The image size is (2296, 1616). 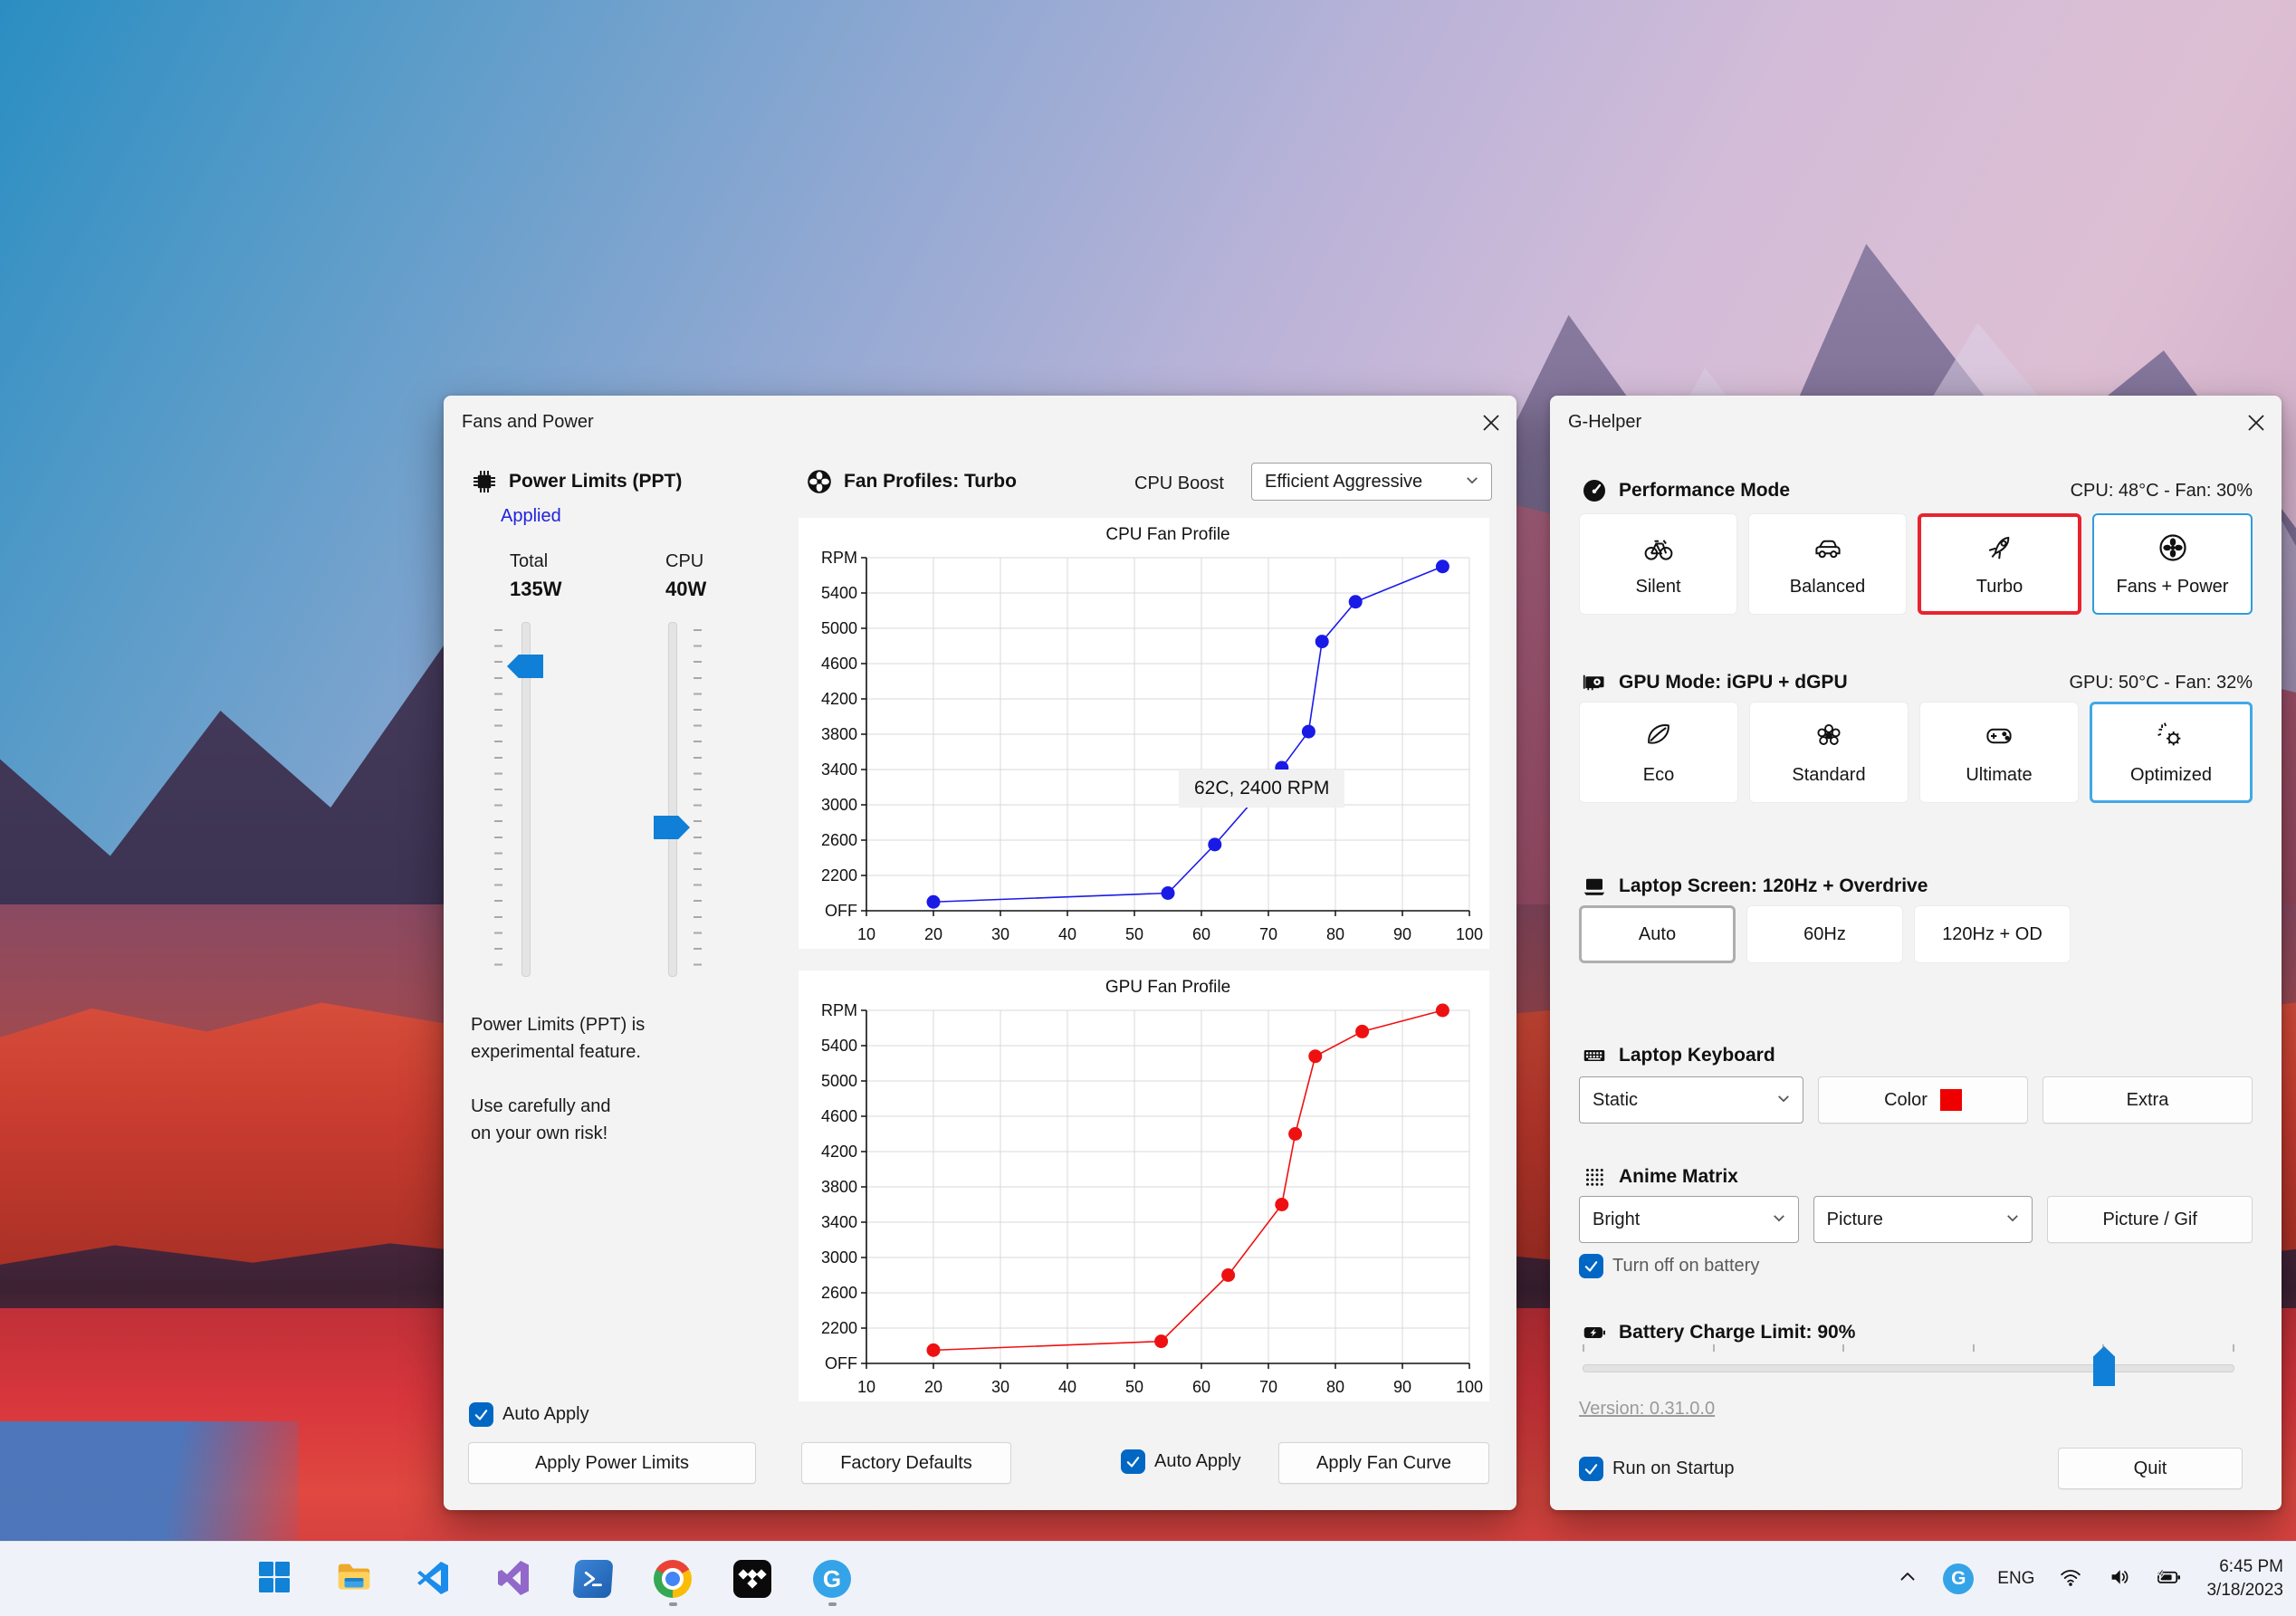 What do you see at coordinates (528, 422) in the screenshot?
I see `fans-window-title: Fans and Power` at bounding box center [528, 422].